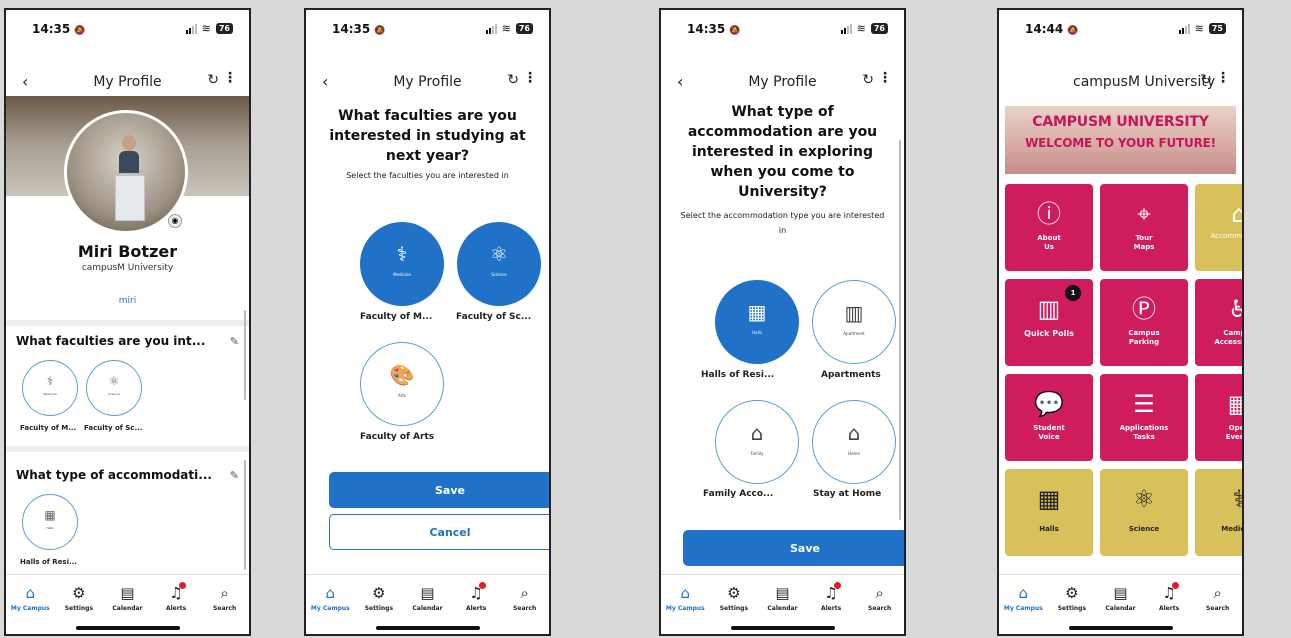  What do you see at coordinates (854, 442) in the screenshot?
I see `option-home: ⌂ Home` at bounding box center [854, 442].